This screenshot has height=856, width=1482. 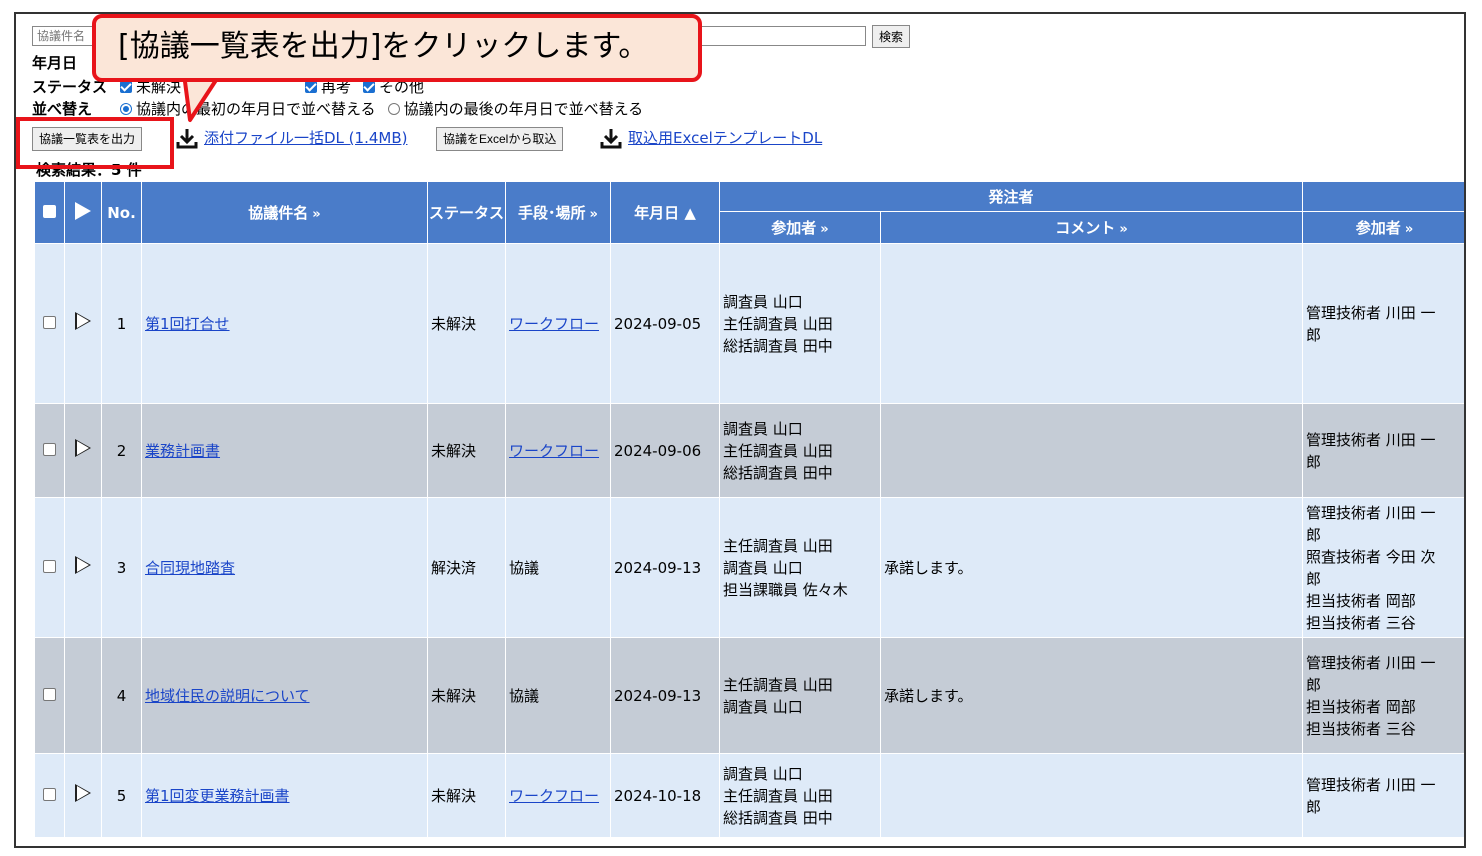 I want to click on header-participants-2: 参加者», so click(x=1383, y=227).